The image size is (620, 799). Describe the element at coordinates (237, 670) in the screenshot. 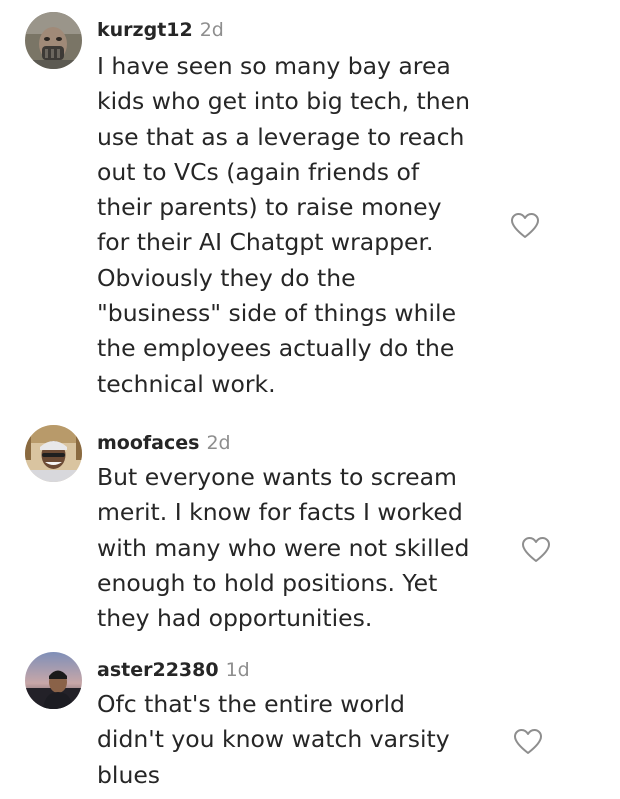

I see `timestamp: 1d` at that location.